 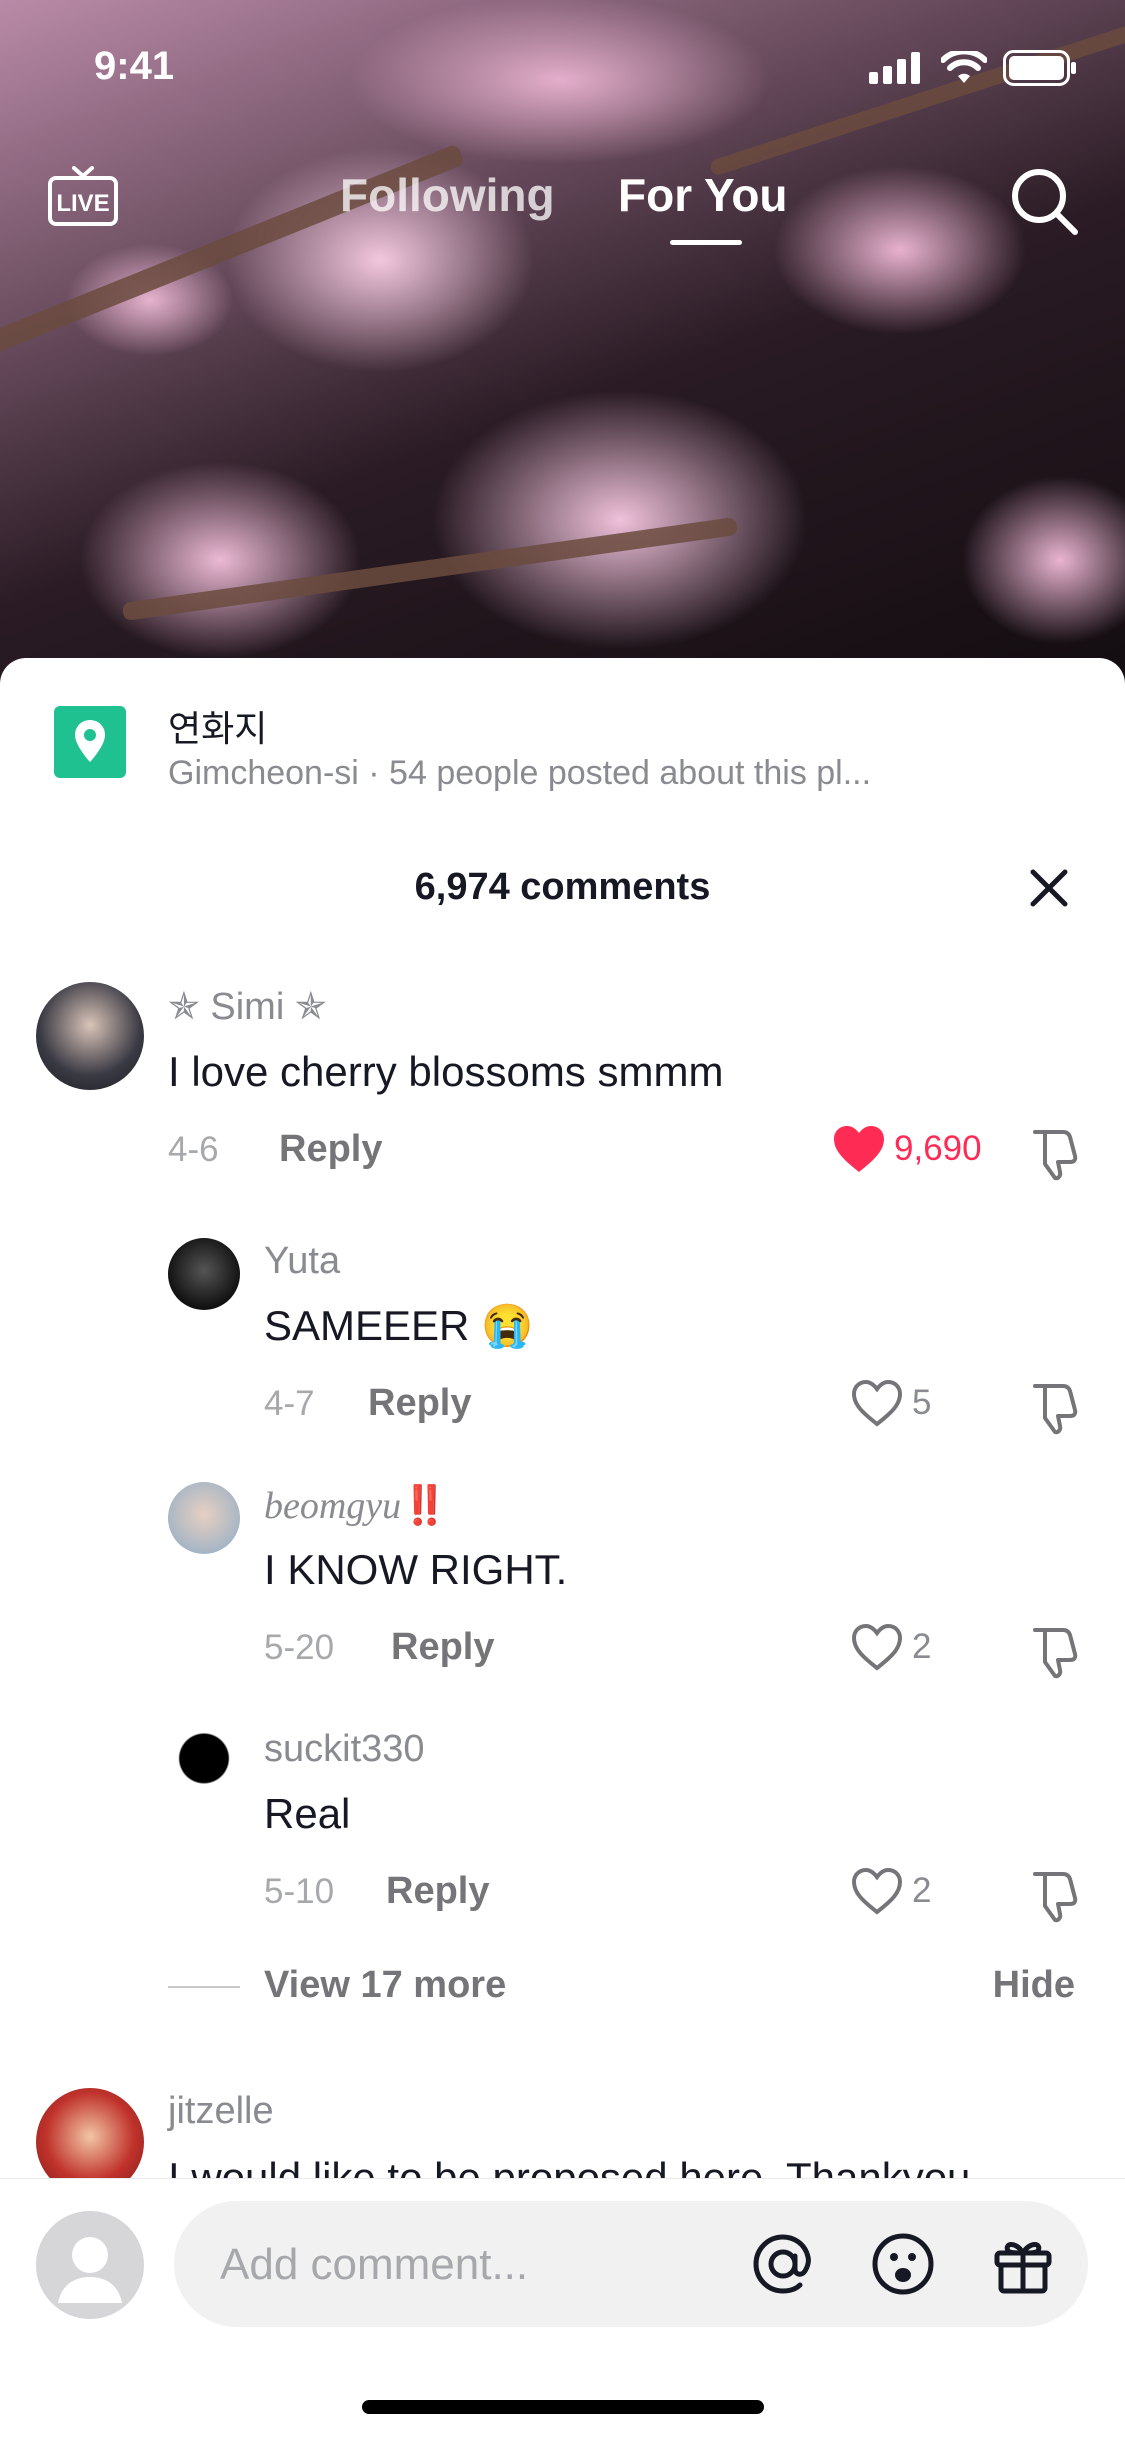 What do you see at coordinates (783, 2264) in the screenshot?
I see `mention-icon` at bounding box center [783, 2264].